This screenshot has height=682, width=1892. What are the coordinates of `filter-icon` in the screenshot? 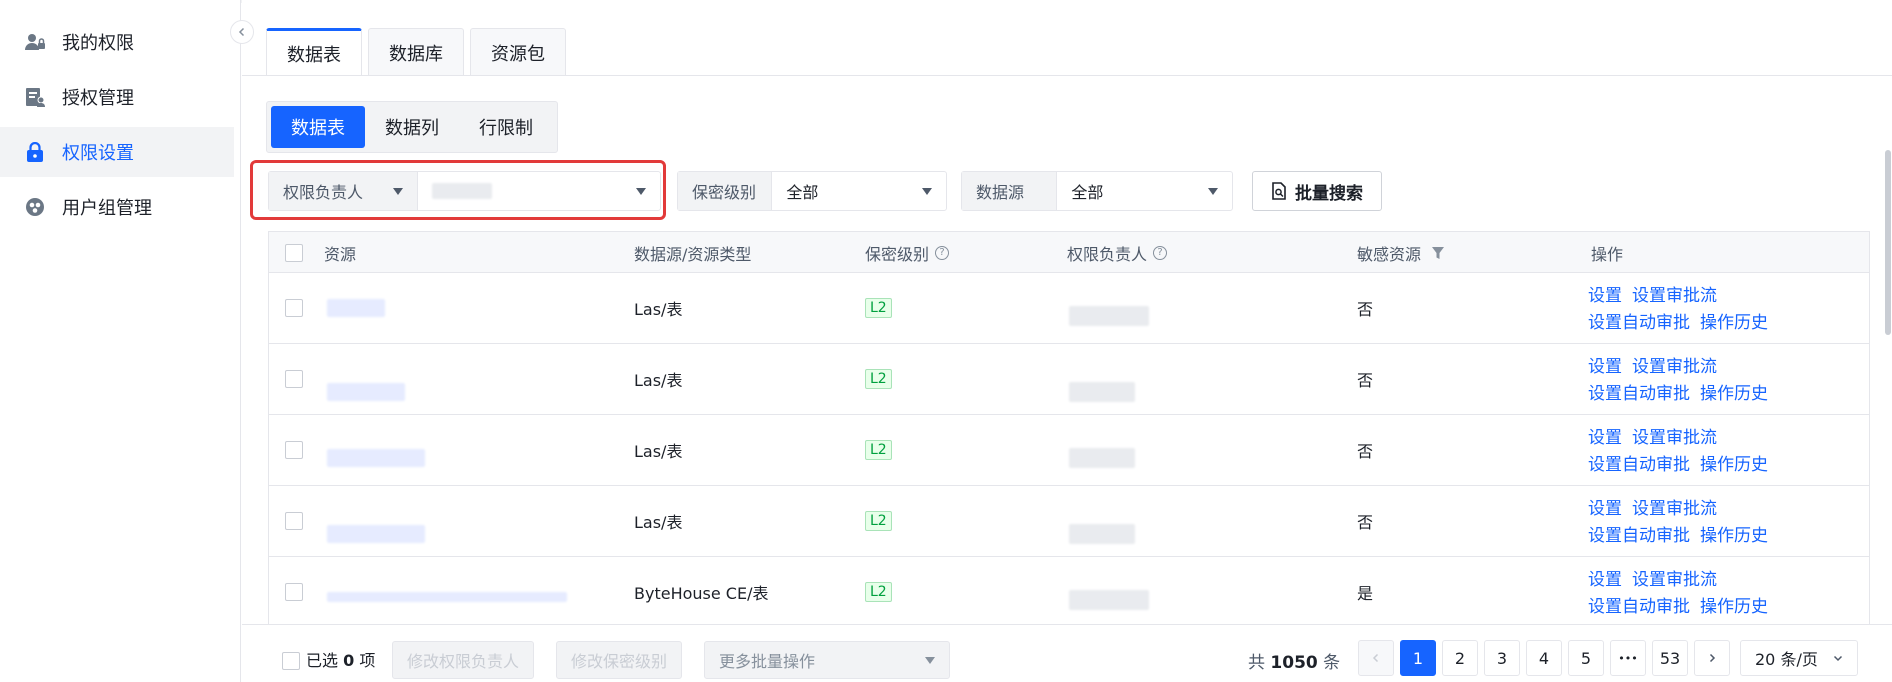 It's located at (1438, 253).